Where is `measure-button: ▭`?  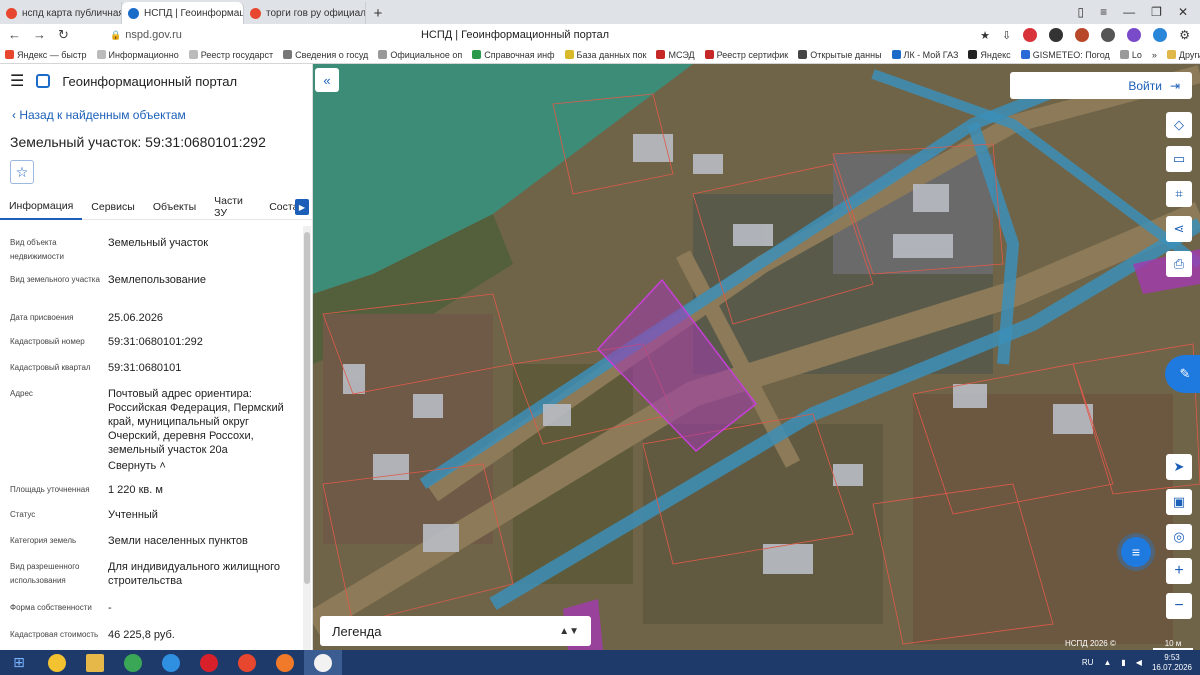 measure-button: ▭ is located at coordinates (1179, 159).